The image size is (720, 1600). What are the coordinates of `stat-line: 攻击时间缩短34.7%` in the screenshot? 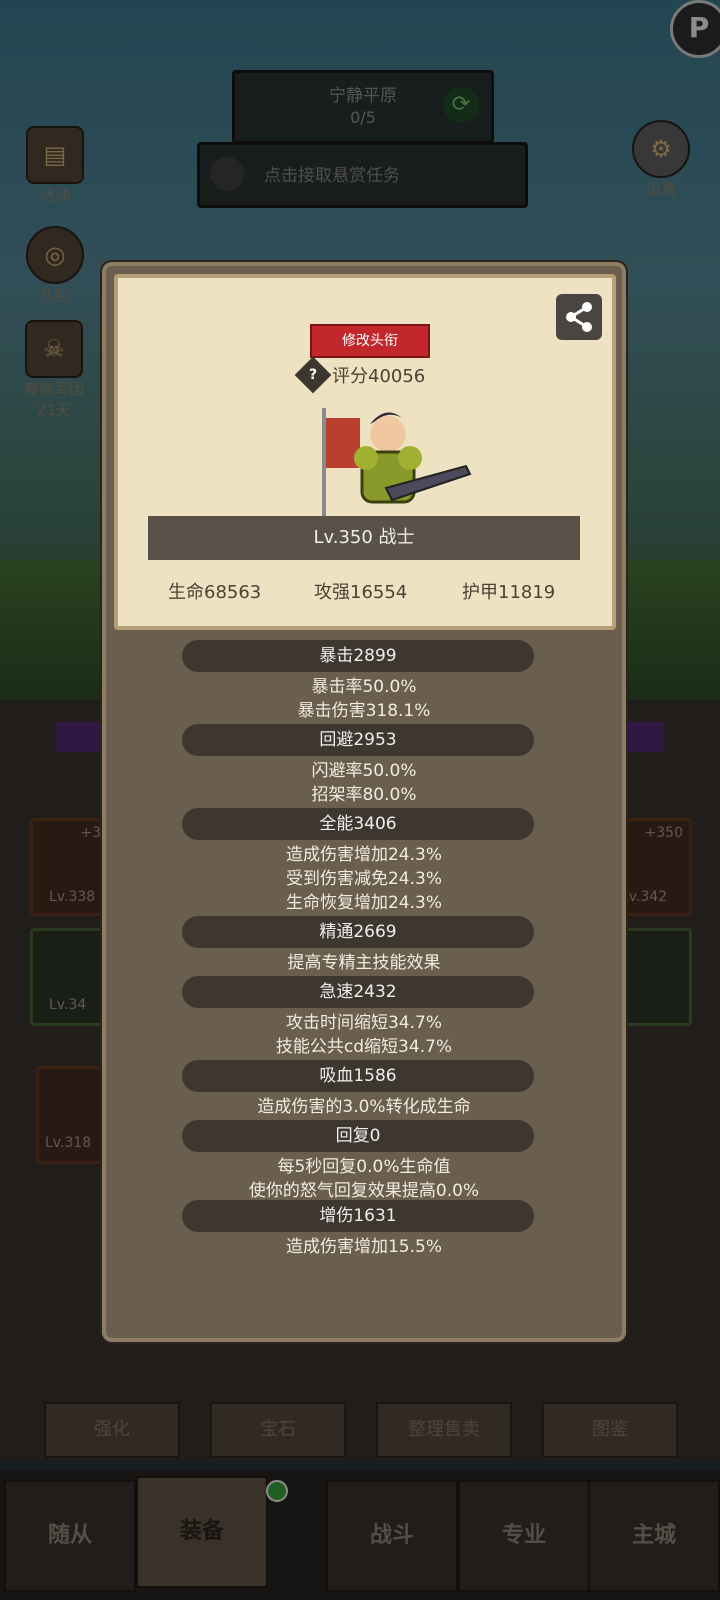 It's located at (363, 1023).